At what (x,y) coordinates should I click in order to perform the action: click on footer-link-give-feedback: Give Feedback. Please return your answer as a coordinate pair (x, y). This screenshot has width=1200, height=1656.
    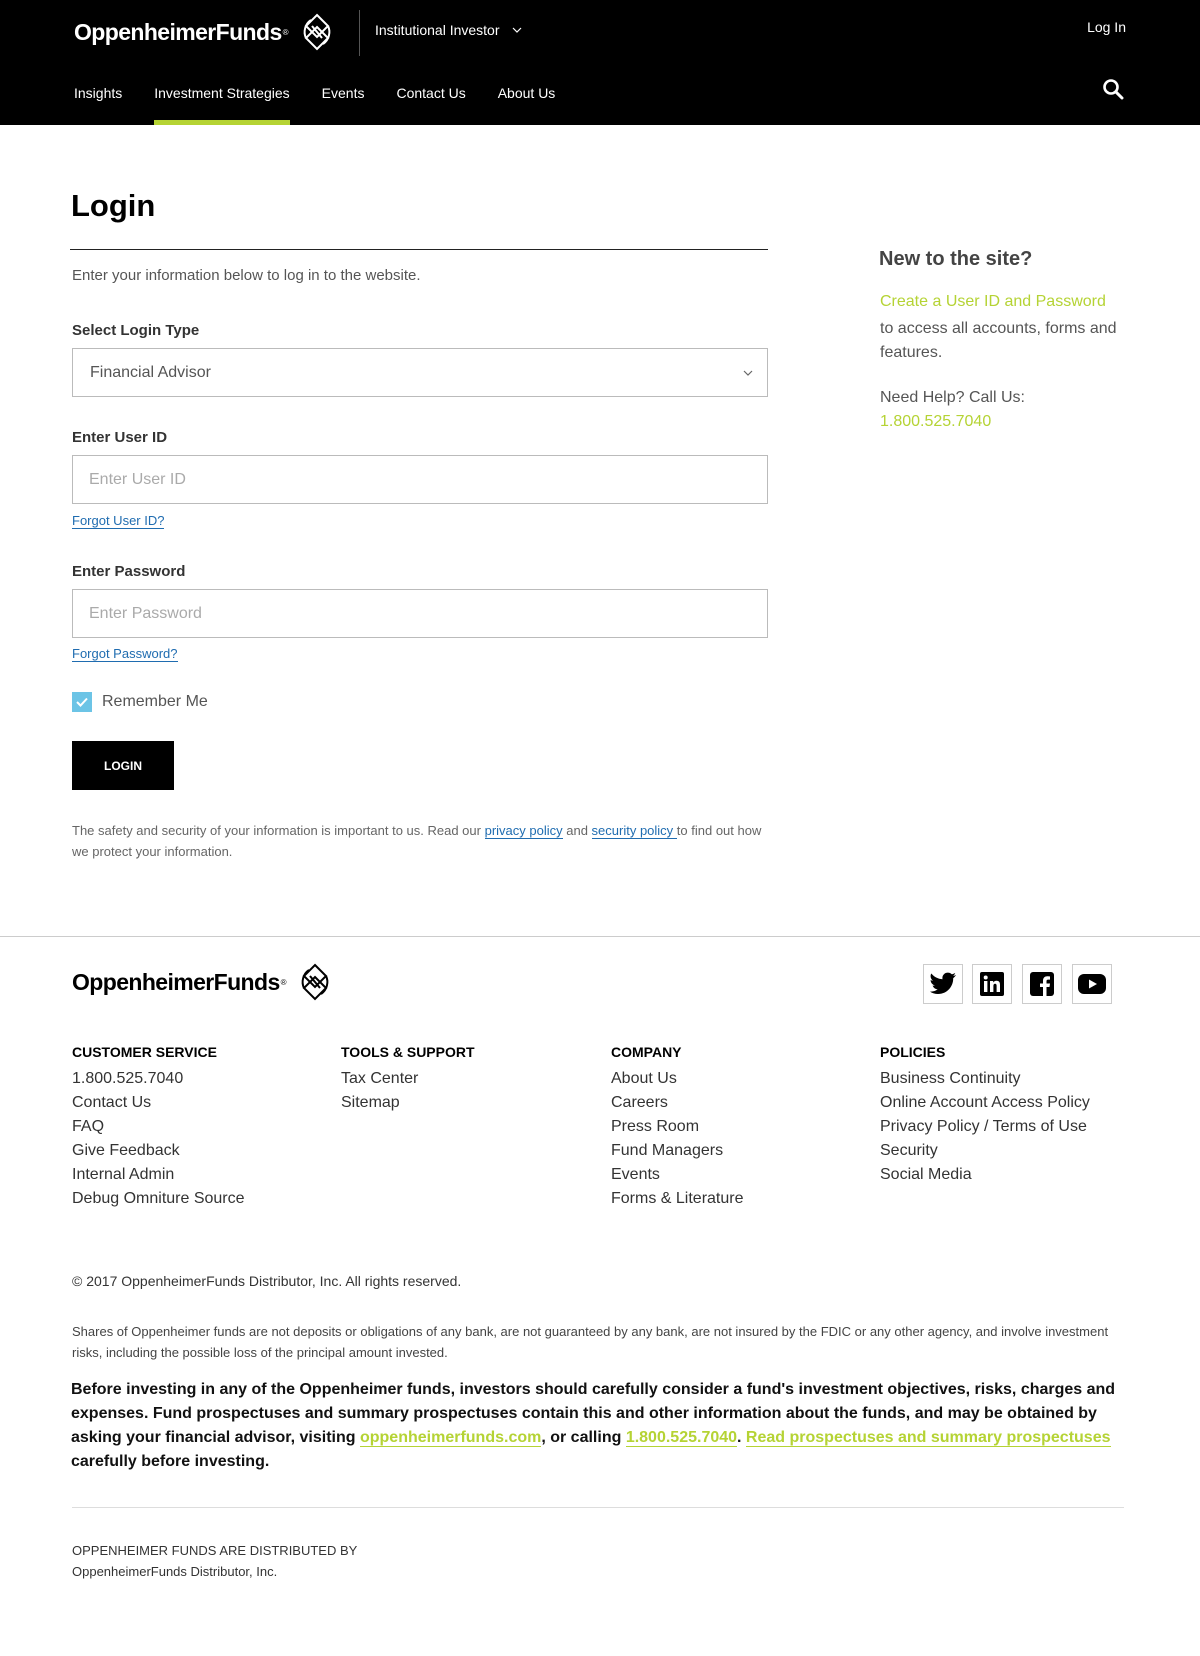
    Looking at the image, I should click on (158, 1151).